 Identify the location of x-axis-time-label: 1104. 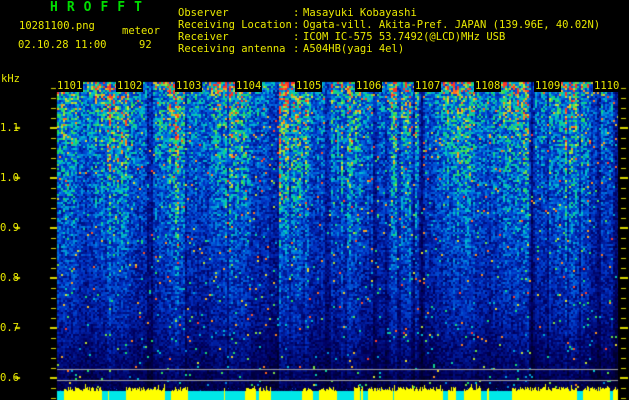
(249, 86).